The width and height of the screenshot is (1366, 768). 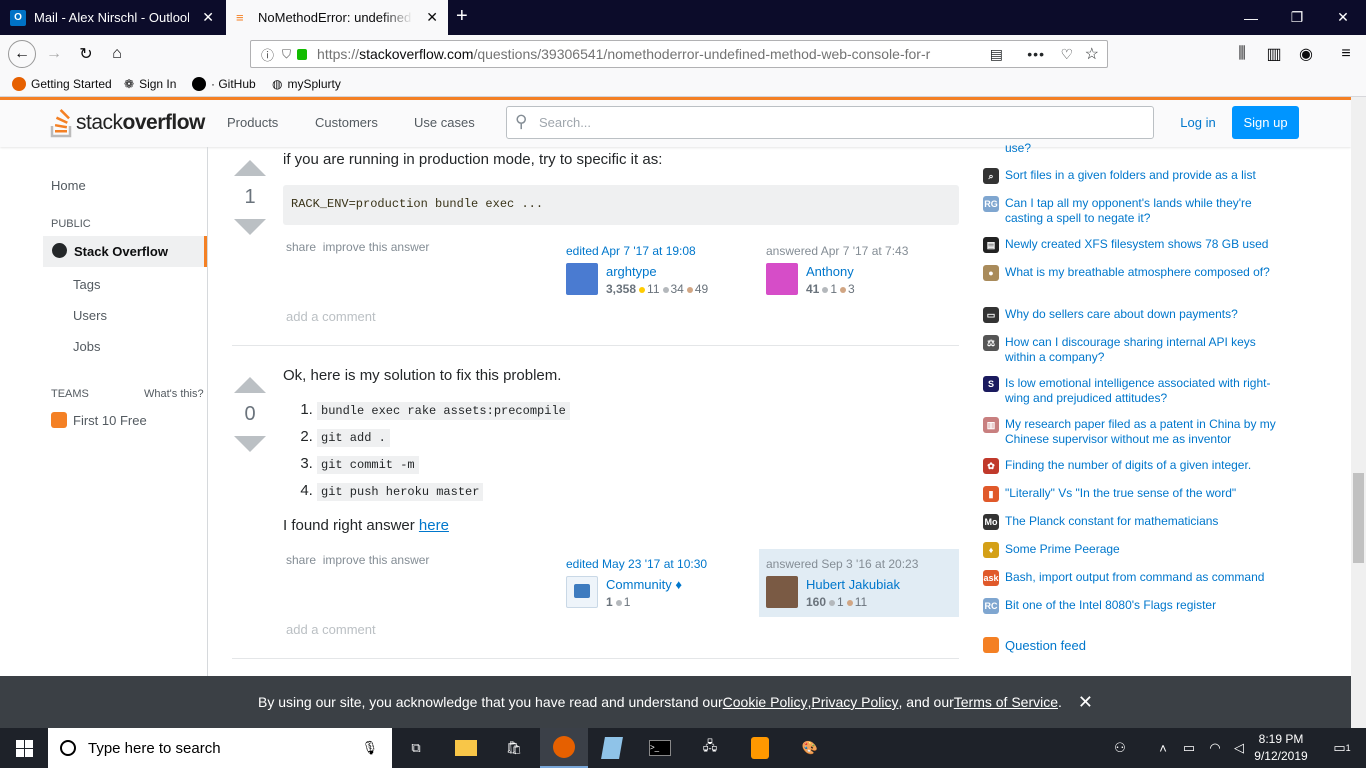 I want to click on task-view-icon: ⧉, so click(x=416, y=748).